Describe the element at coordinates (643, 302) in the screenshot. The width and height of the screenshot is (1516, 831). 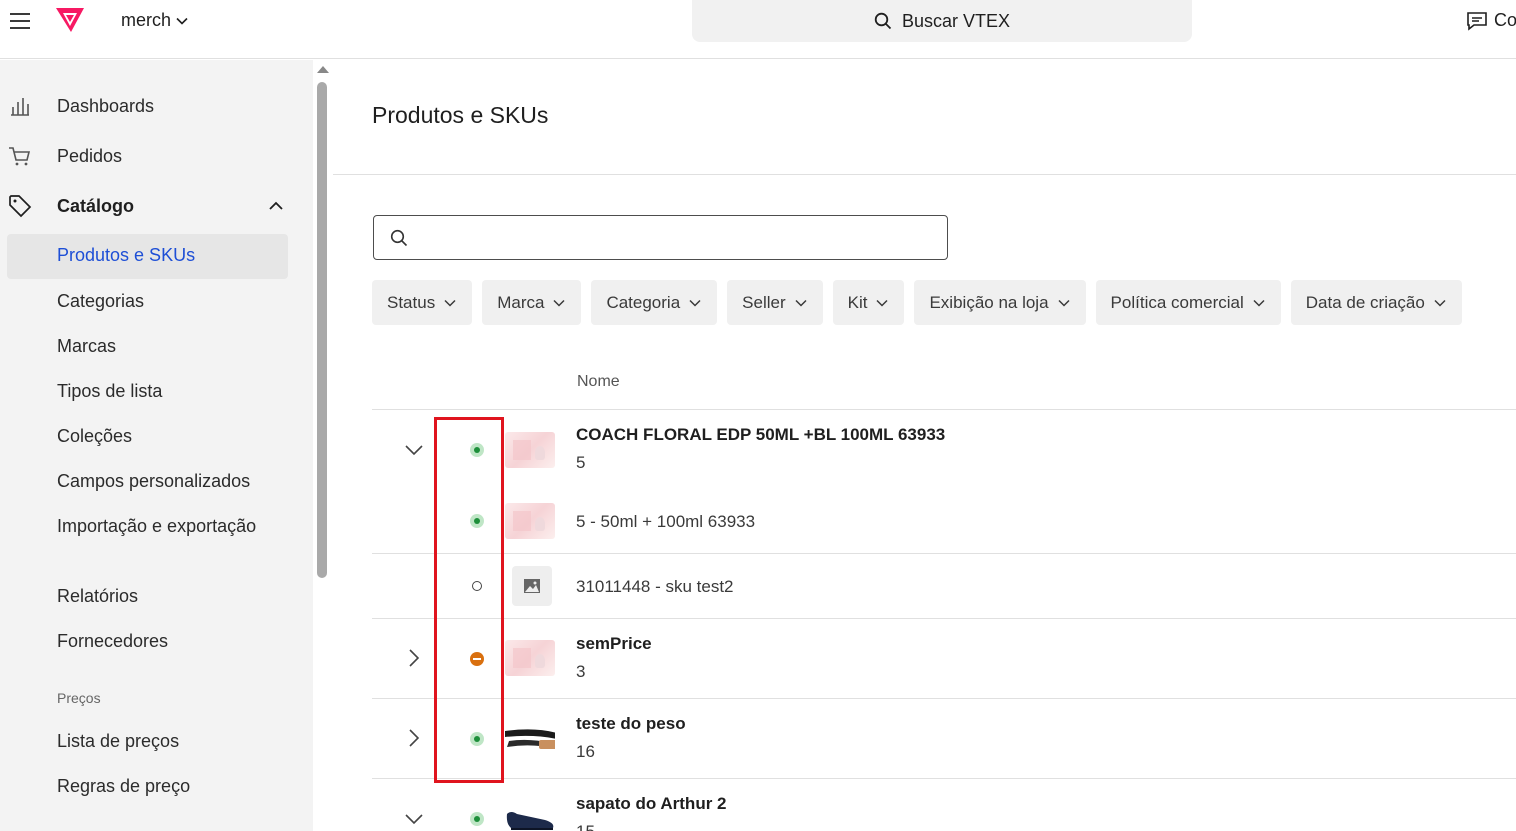
I see `filter-label: Categoria` at that location.